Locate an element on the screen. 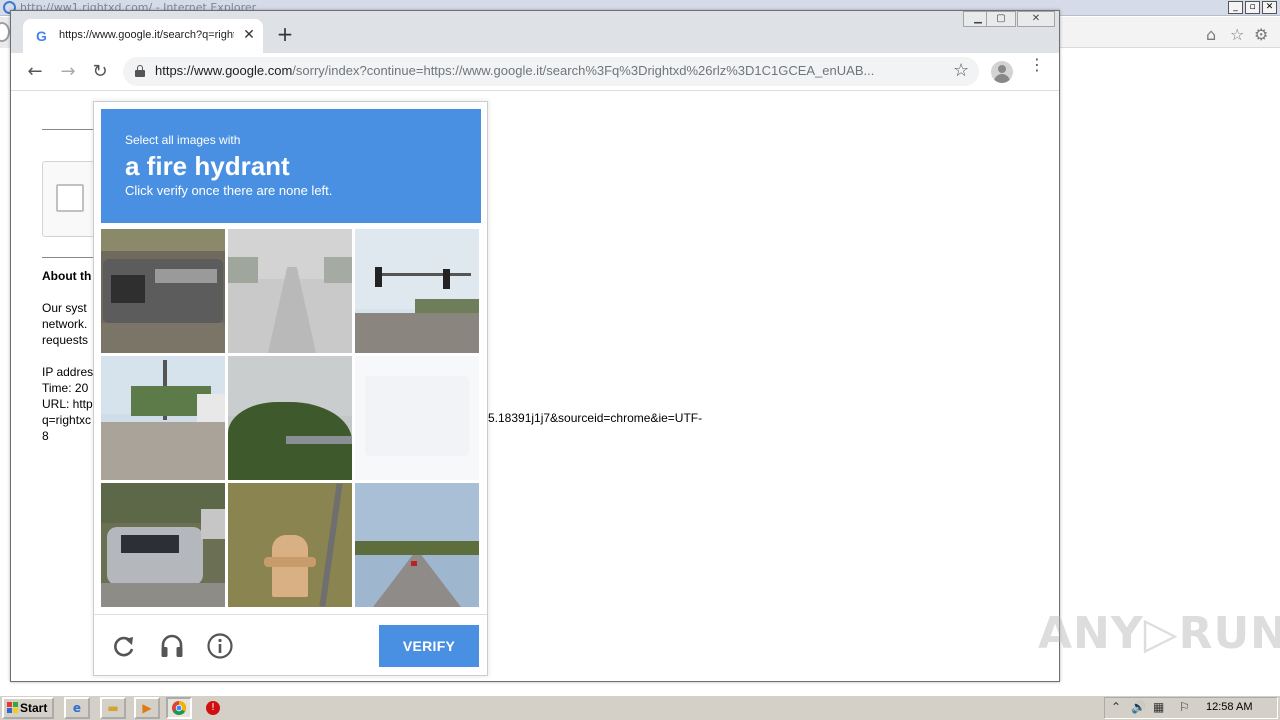 This screenshot has width=1280, height=720. tile-power-lines-road is located at coordinates (163, 418).